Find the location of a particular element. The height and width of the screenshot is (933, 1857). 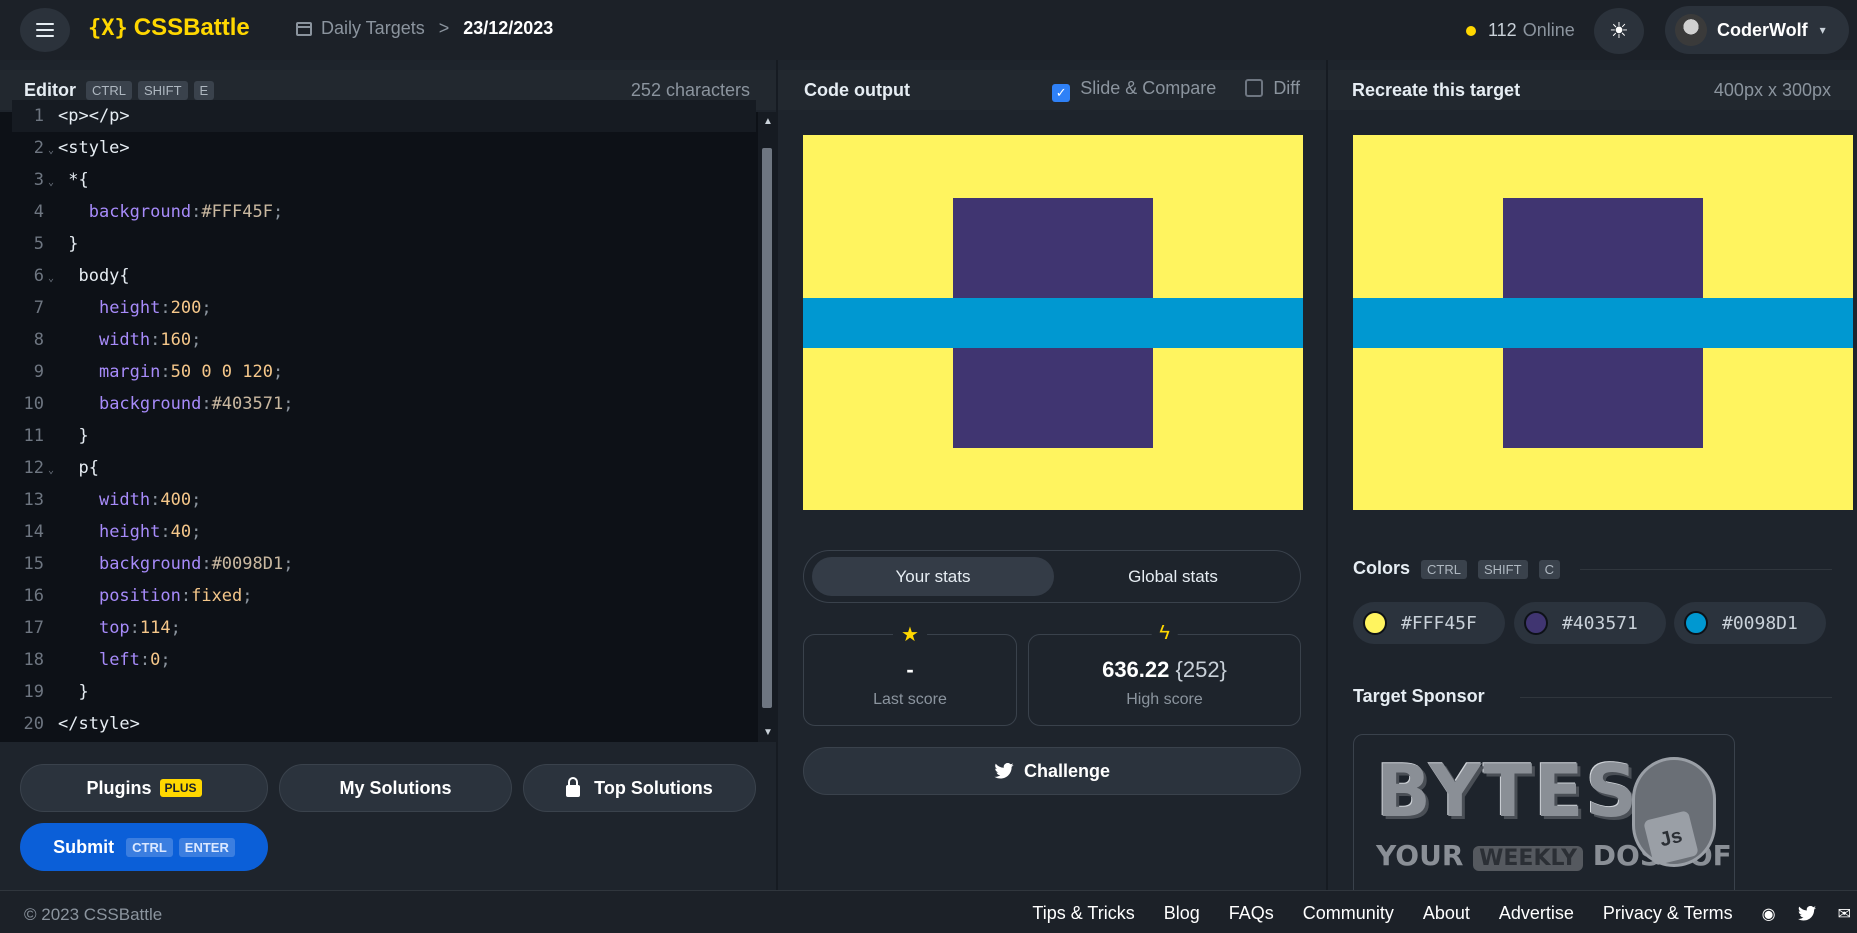

high-score-value: 636.22 is located at coordinates (1136, 669).